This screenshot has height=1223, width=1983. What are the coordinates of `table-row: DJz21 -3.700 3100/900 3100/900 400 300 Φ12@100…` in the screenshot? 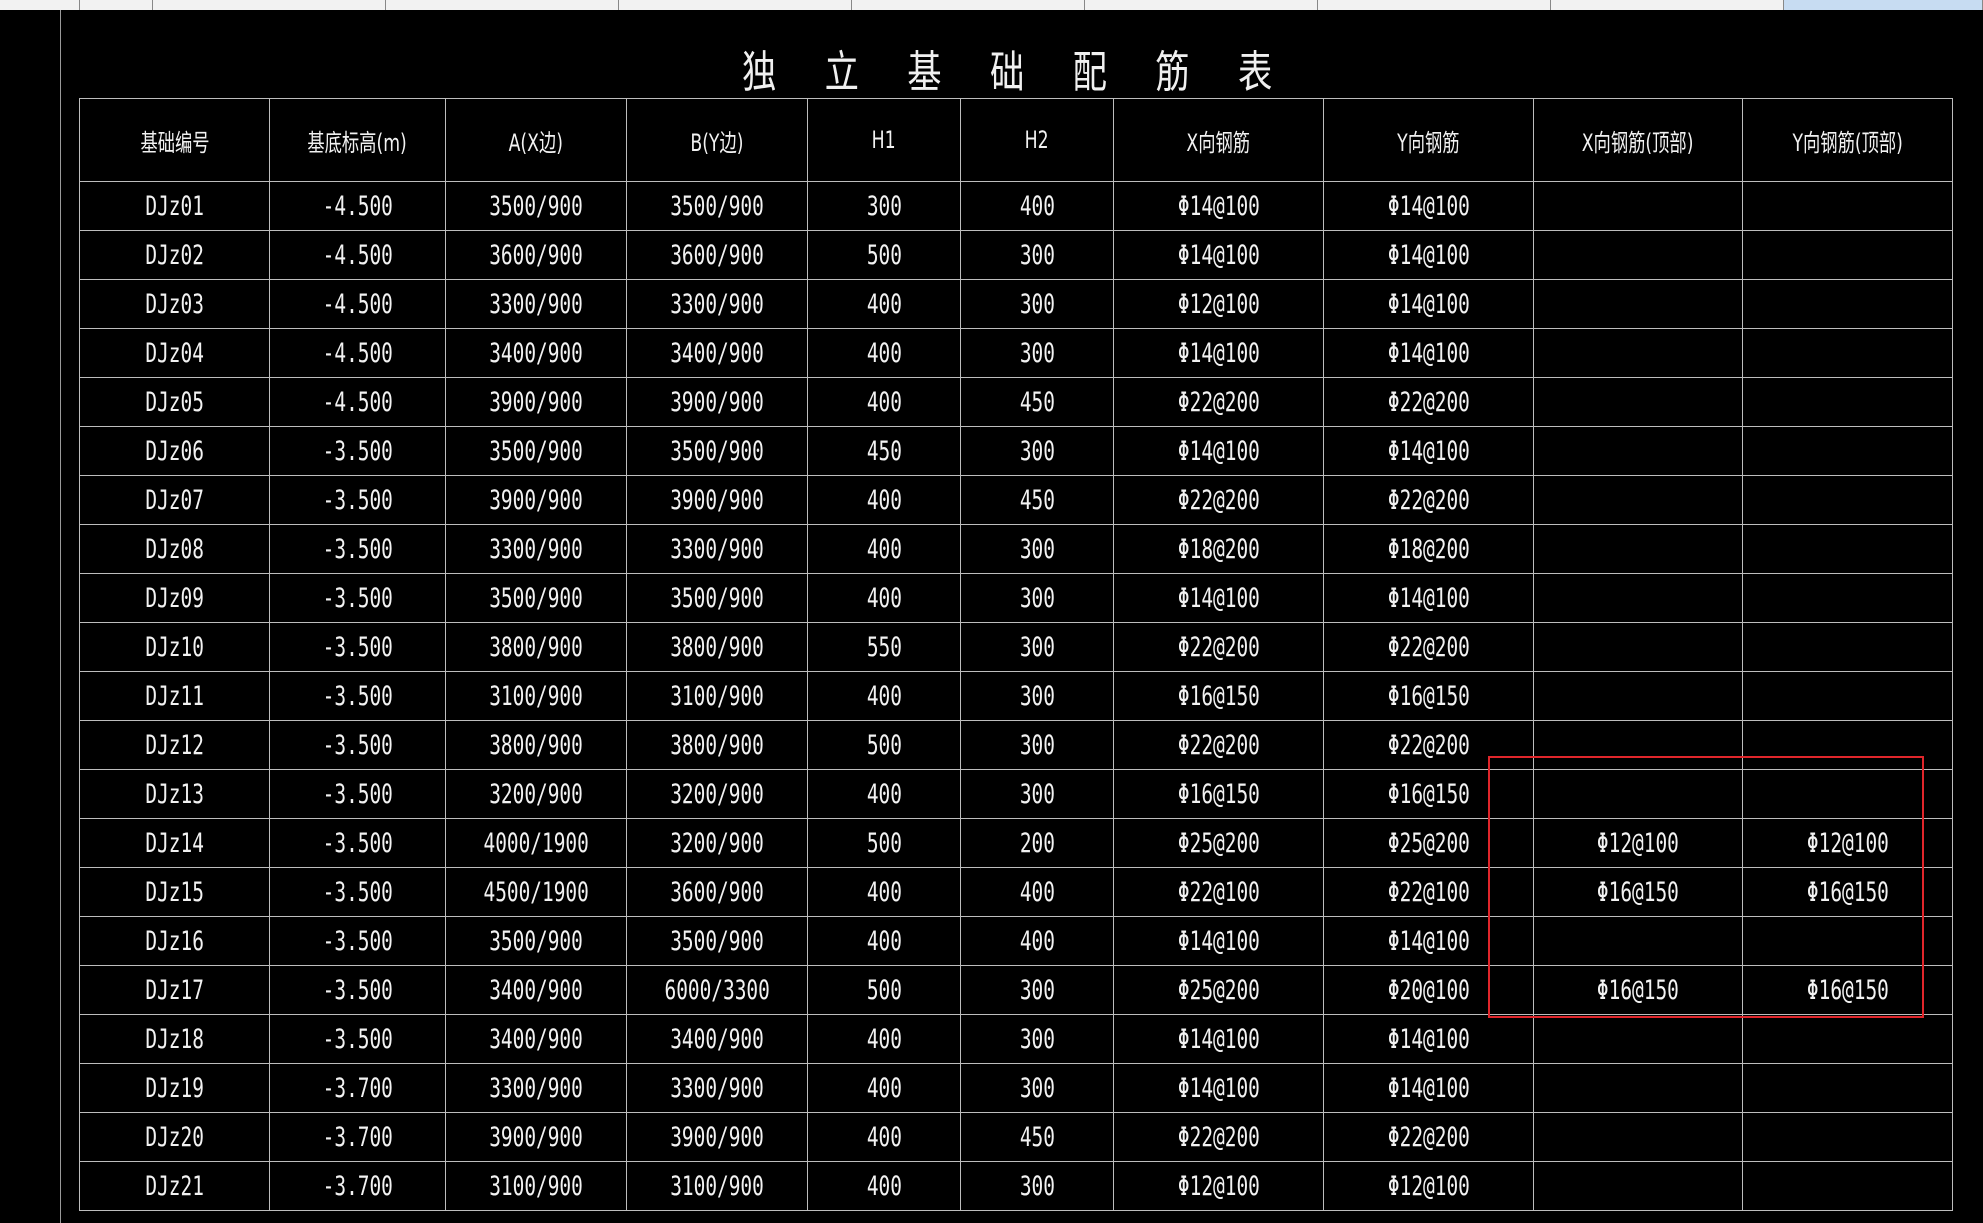 It's located at (1016, 1186).